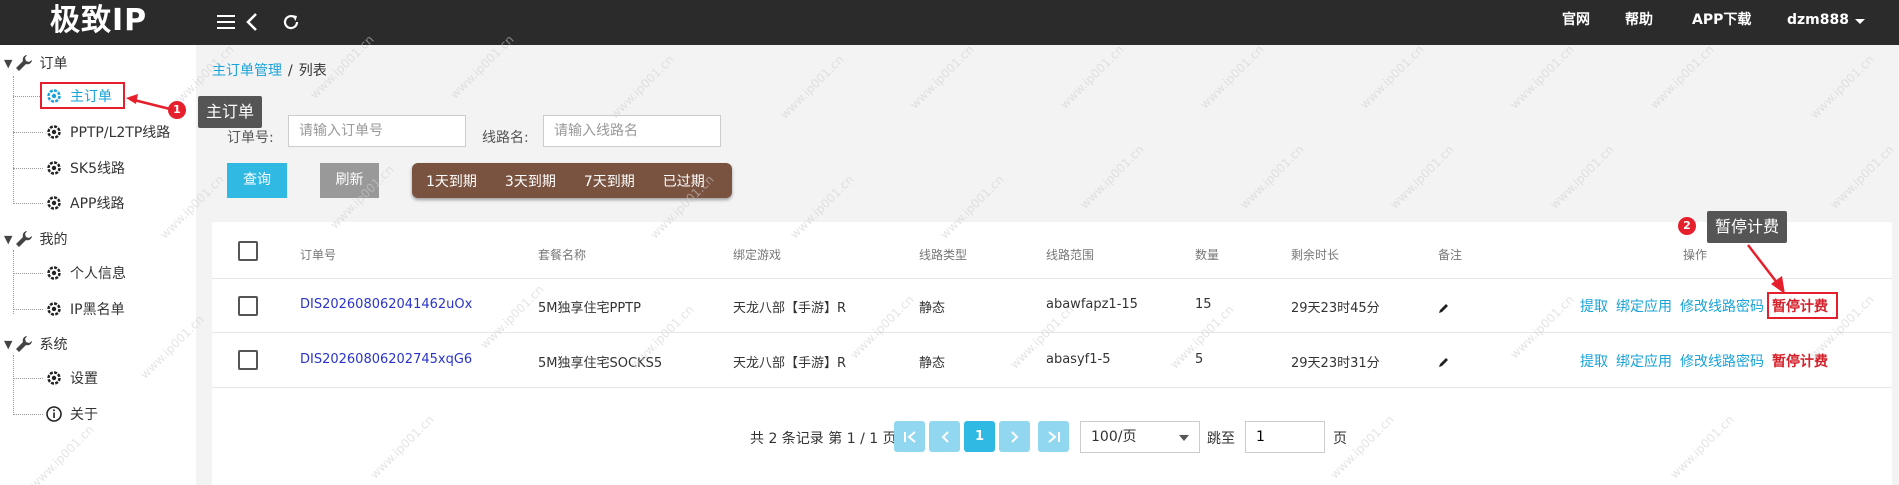  I want to click on wrench-icon, so click(24, 63).